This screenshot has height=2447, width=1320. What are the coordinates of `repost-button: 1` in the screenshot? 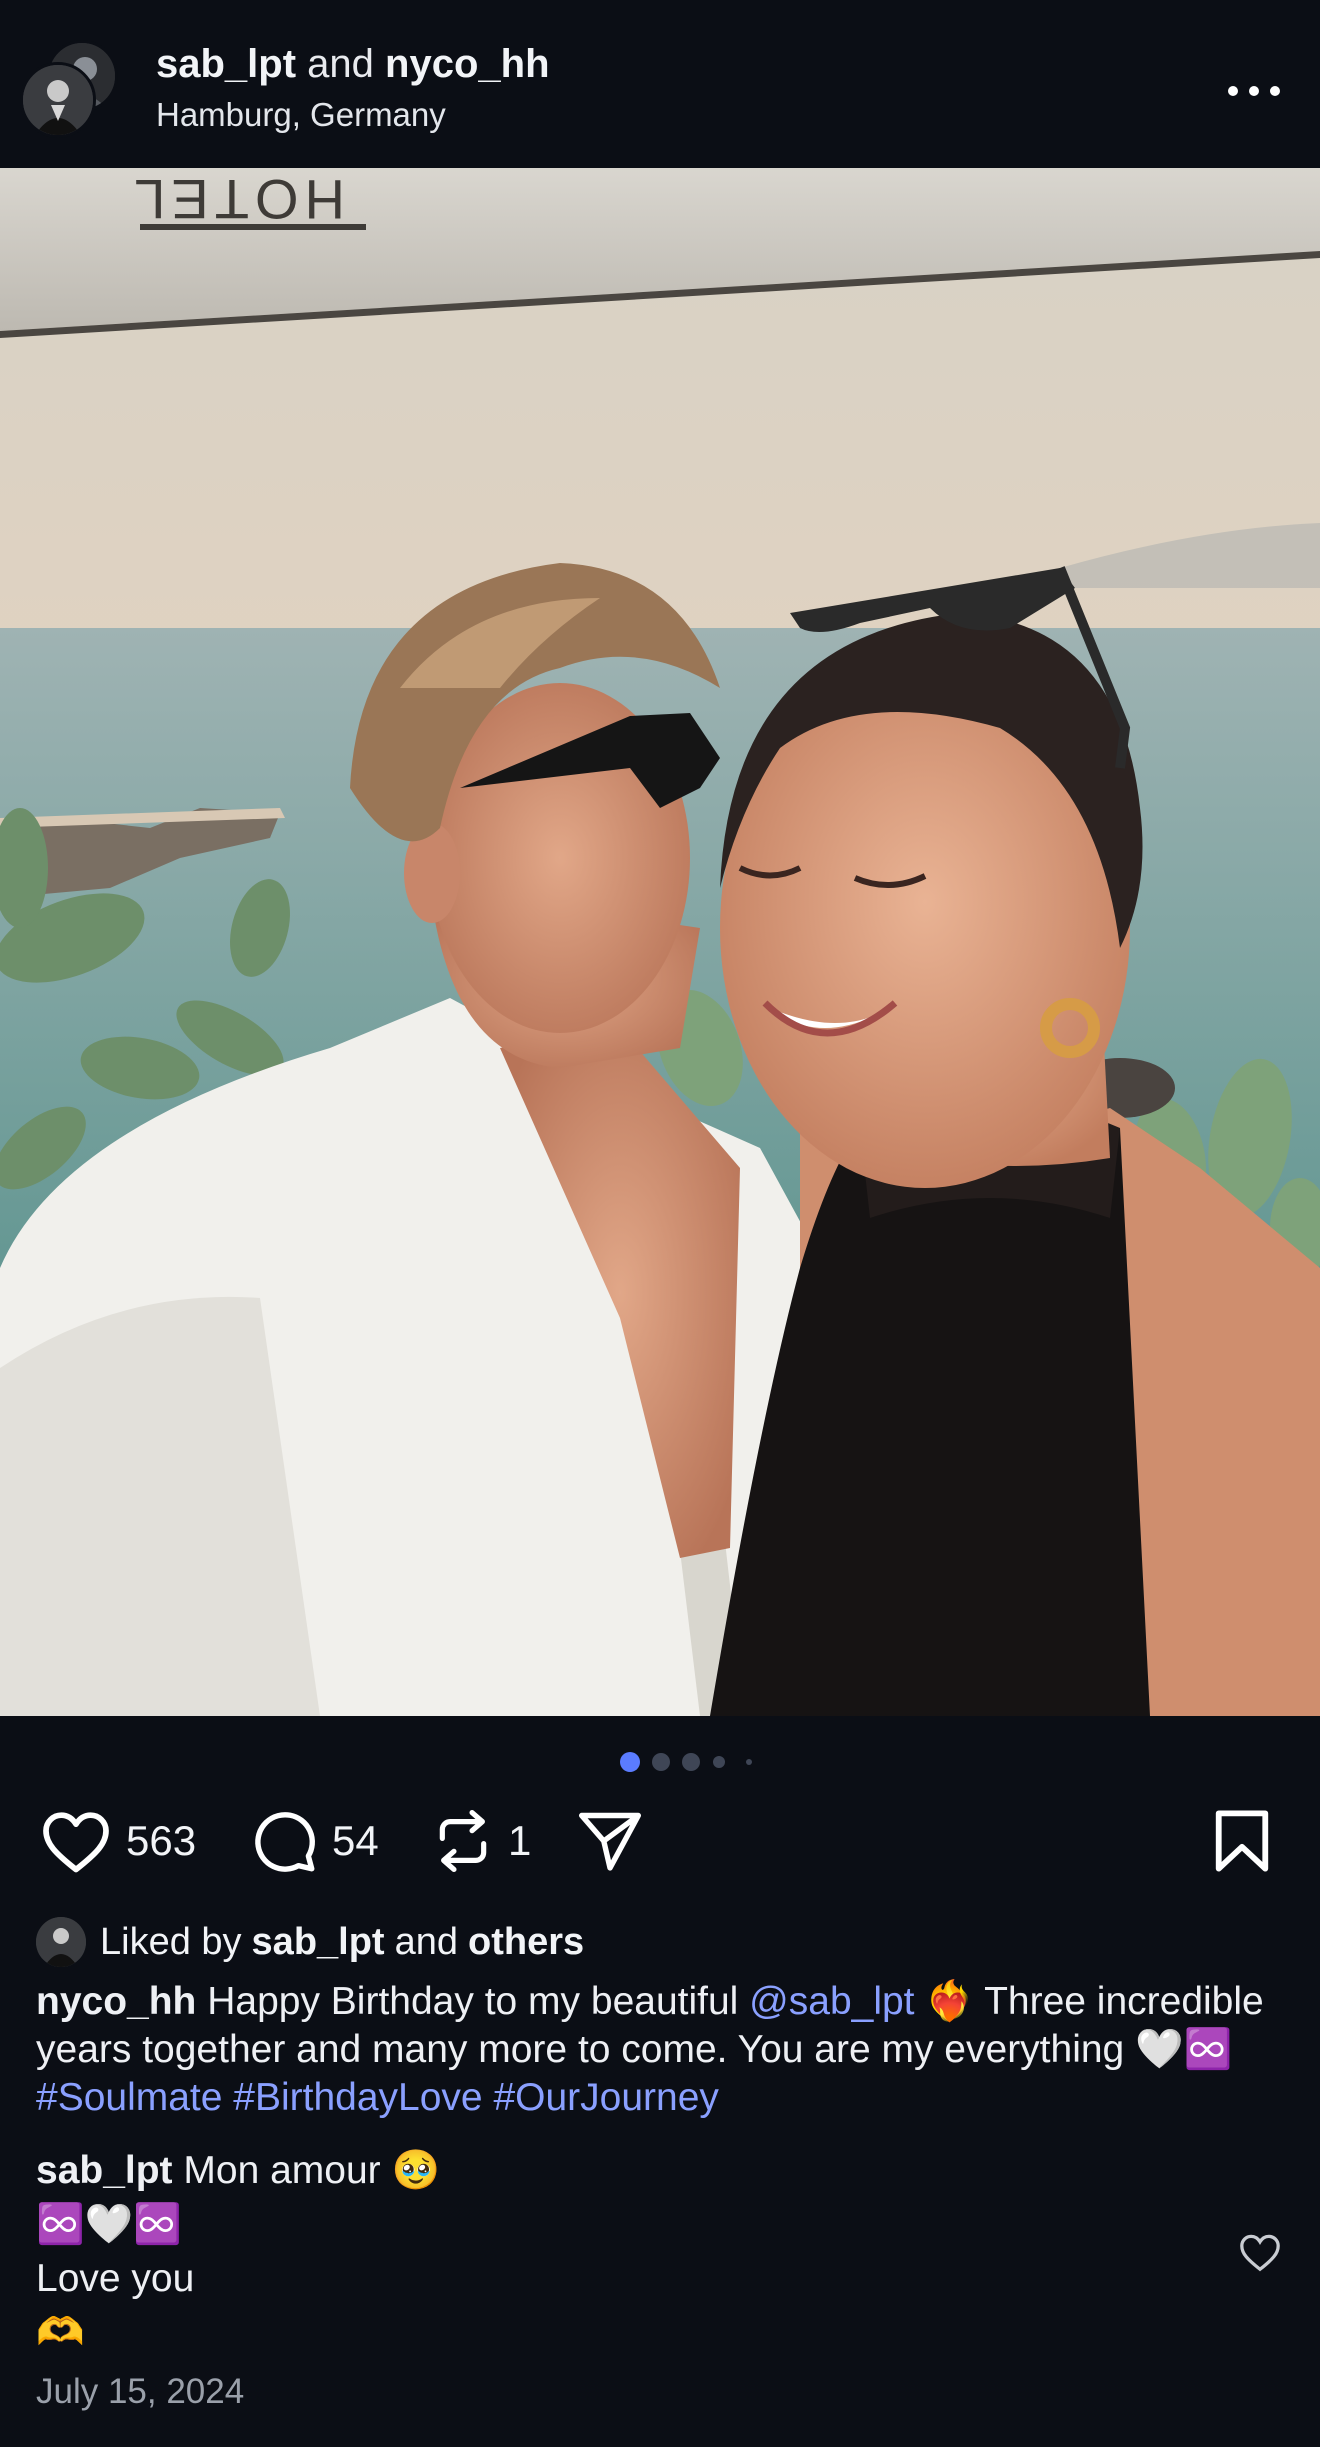 It's located at (481, 1841).